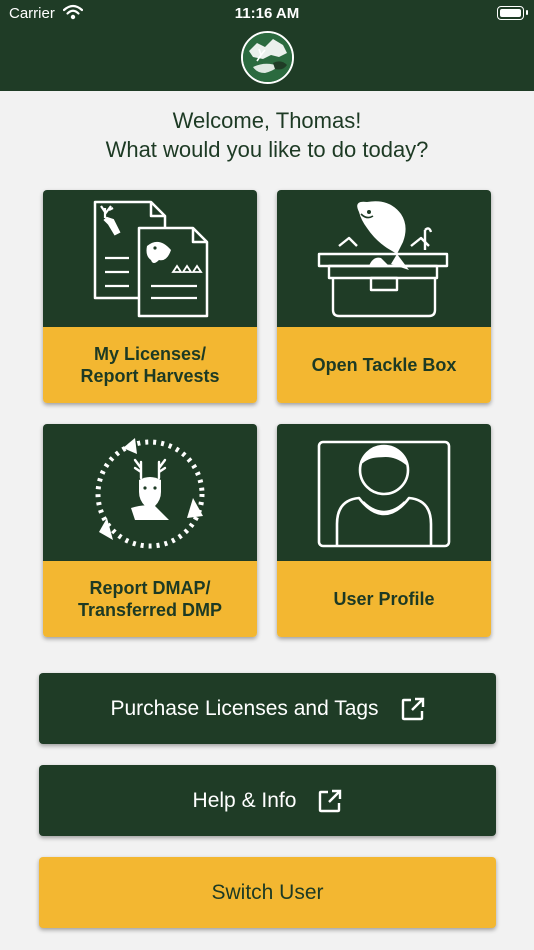 The height and width of the screenshot is (950, 534). I want to click on switch-user-button: Switch User, so click(267, 892).